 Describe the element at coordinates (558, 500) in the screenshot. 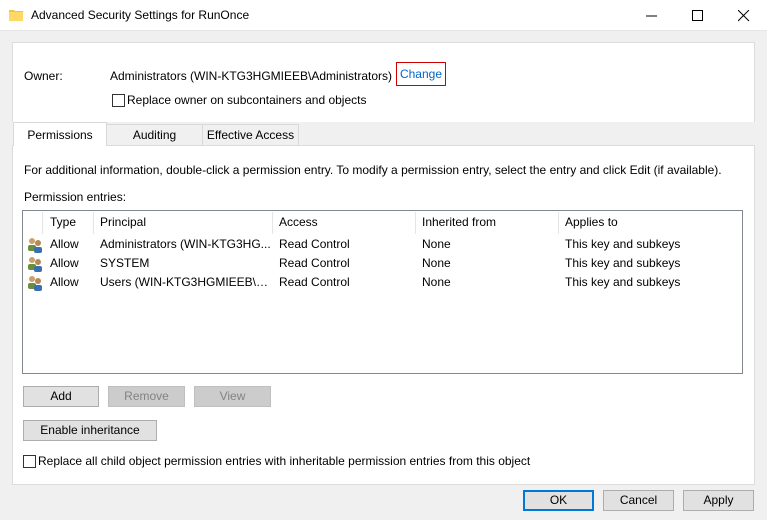

I see `ok-button: OK` at that location.